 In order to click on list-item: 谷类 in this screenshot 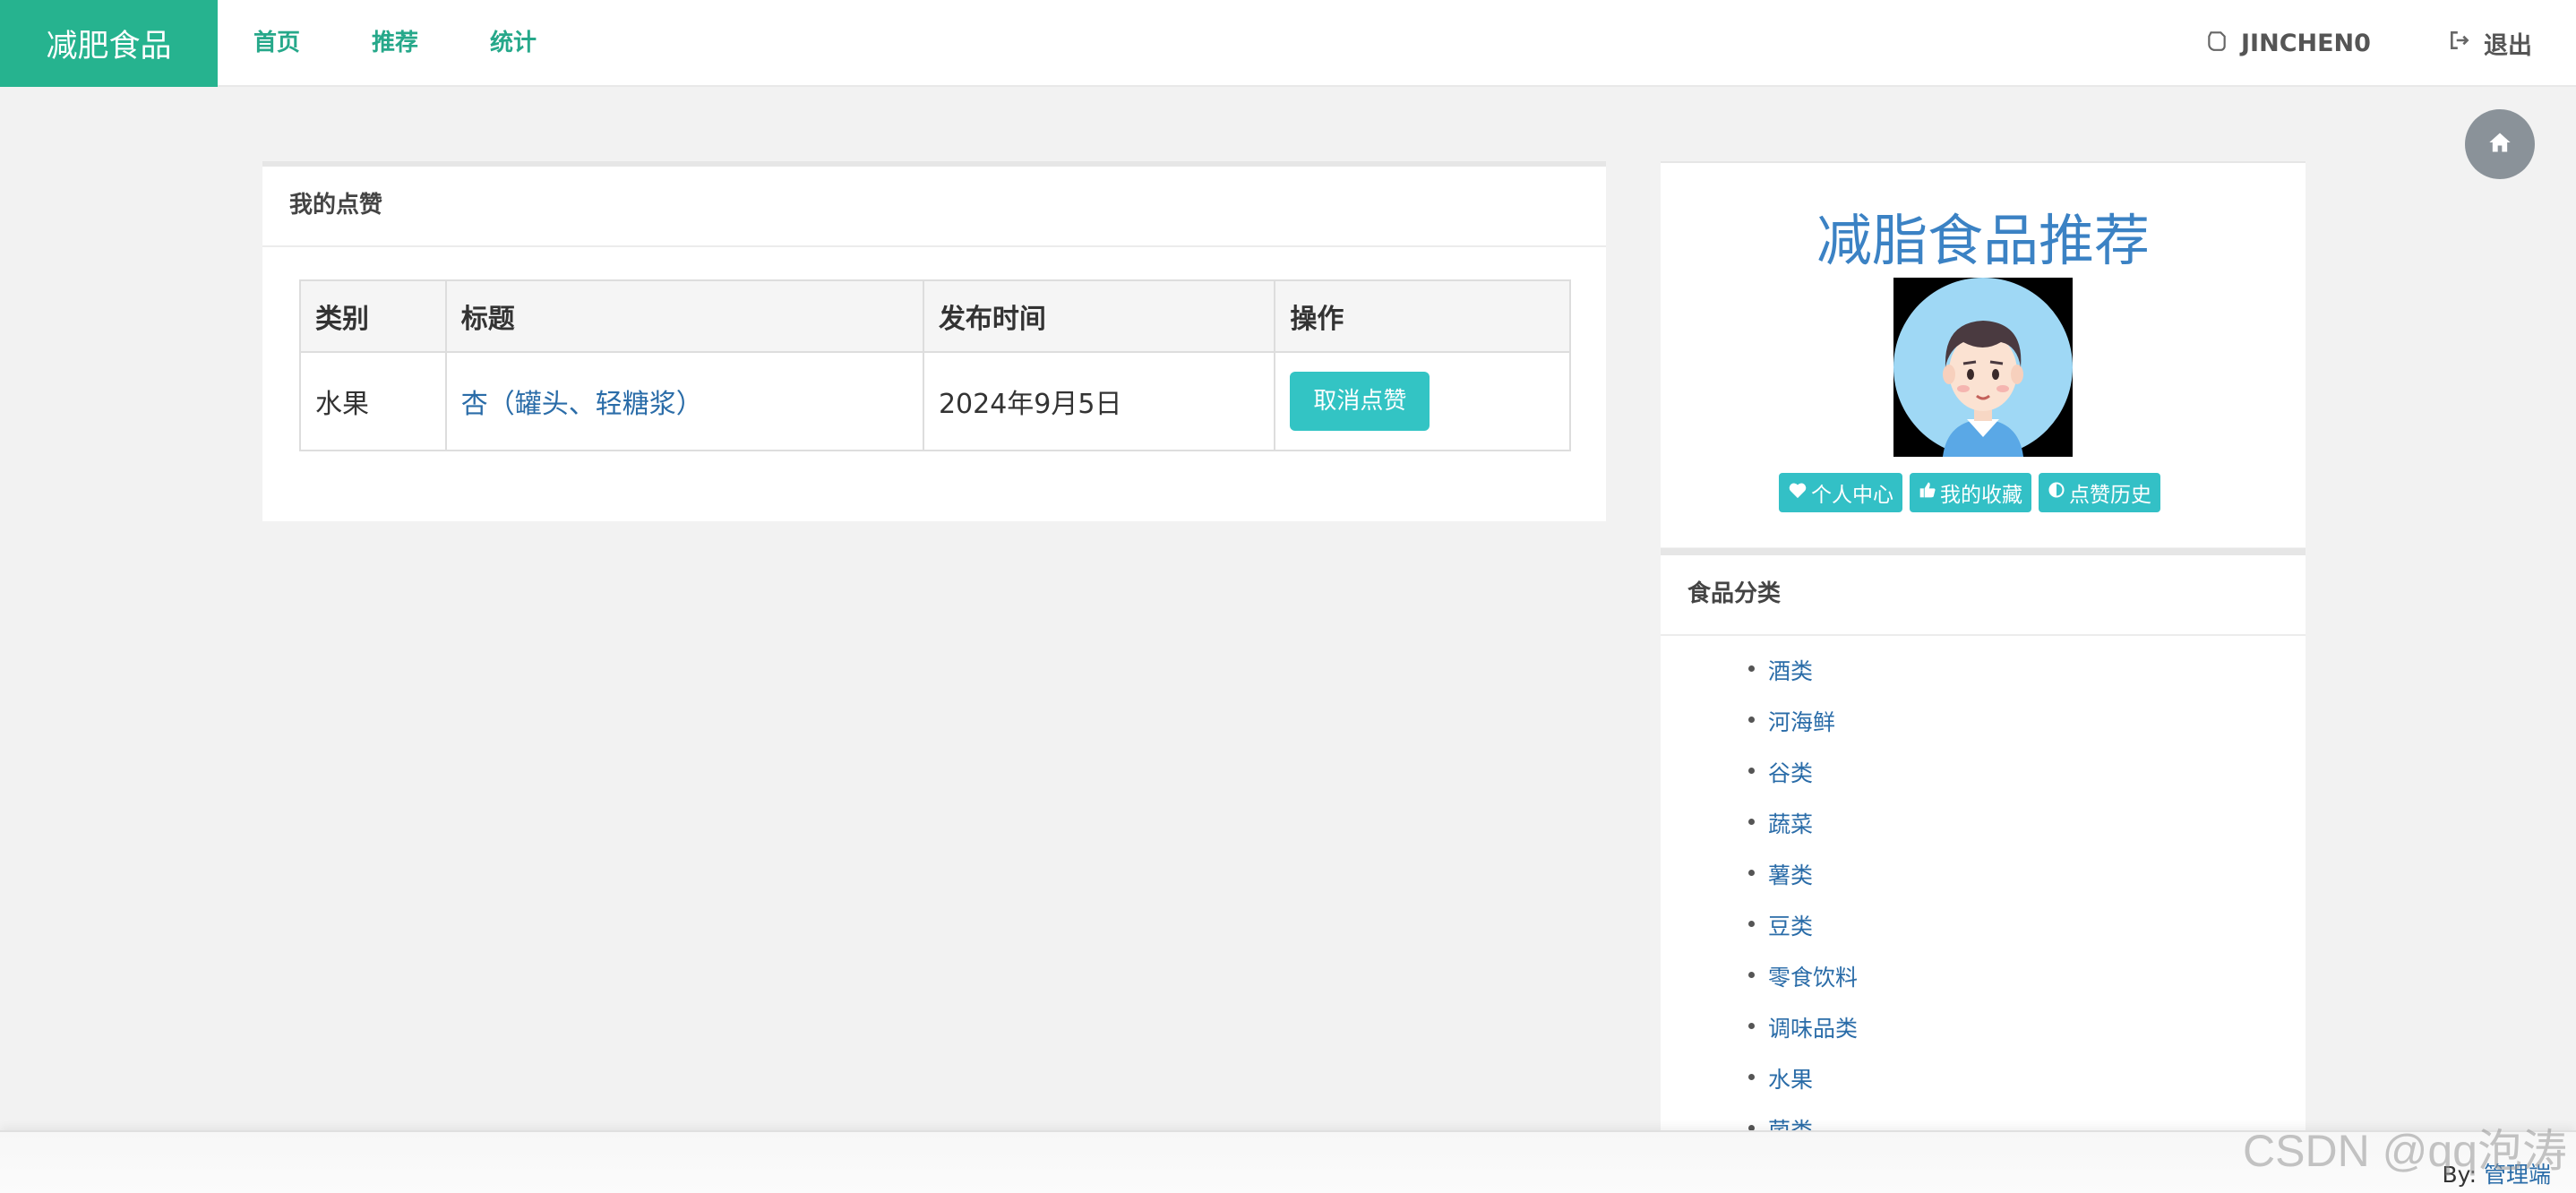, I will do `click(1802, 781)`.